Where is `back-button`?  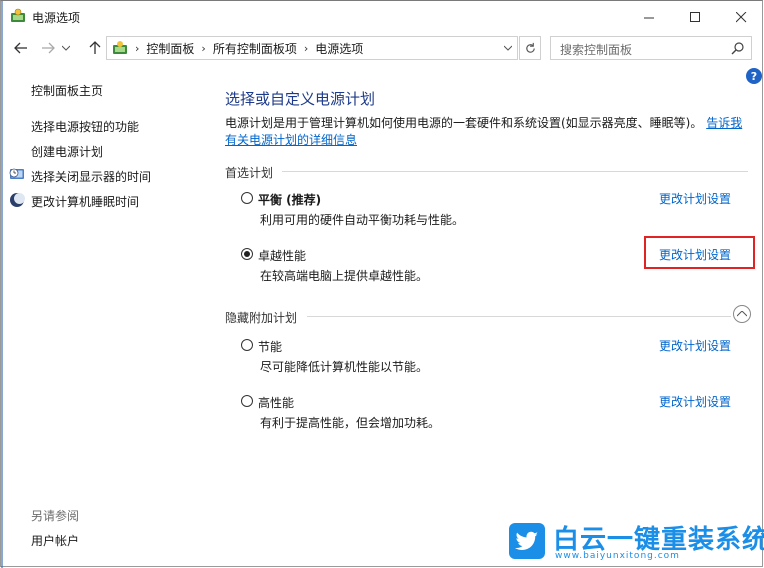 back-button is located at coordinates (21, 48).